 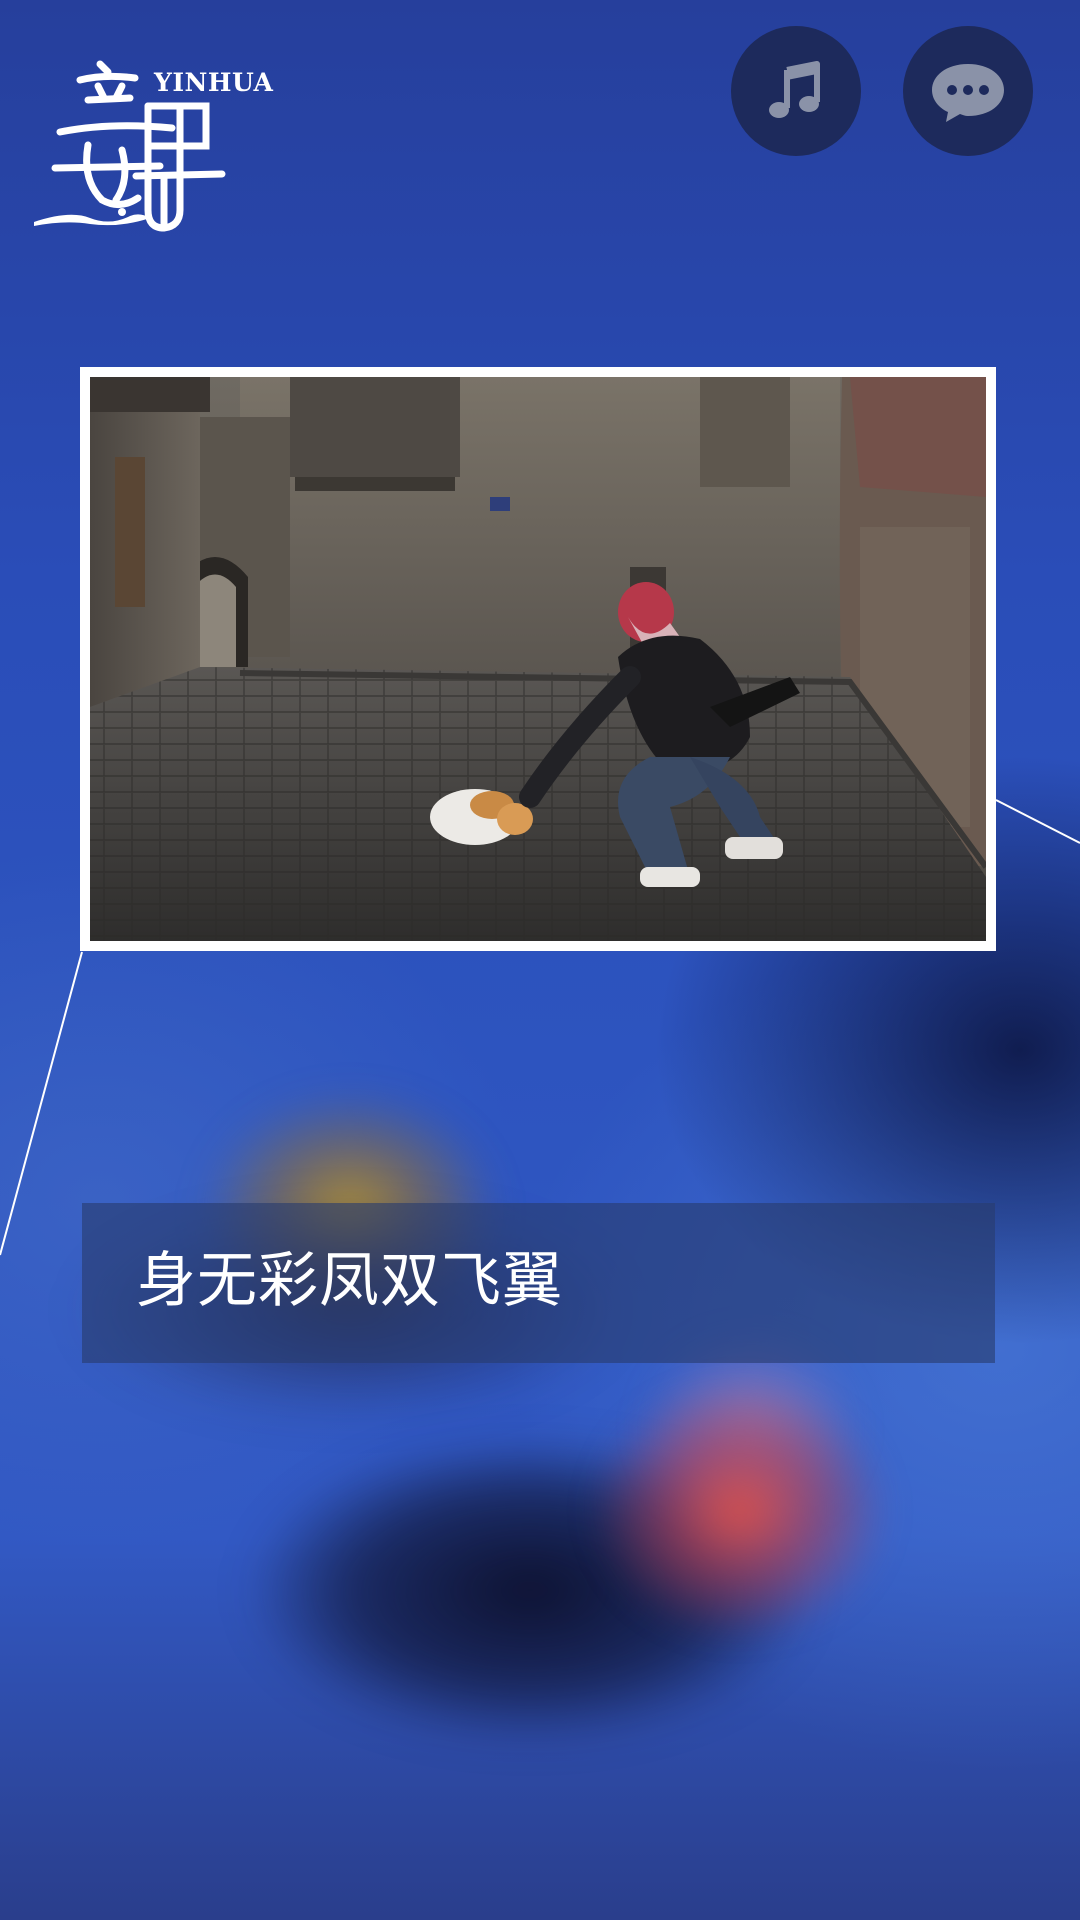 What do you see at coordinates (1037, 821) in the screenshot?
I see `decorative-line-right` at bounding box center [1037, 821].